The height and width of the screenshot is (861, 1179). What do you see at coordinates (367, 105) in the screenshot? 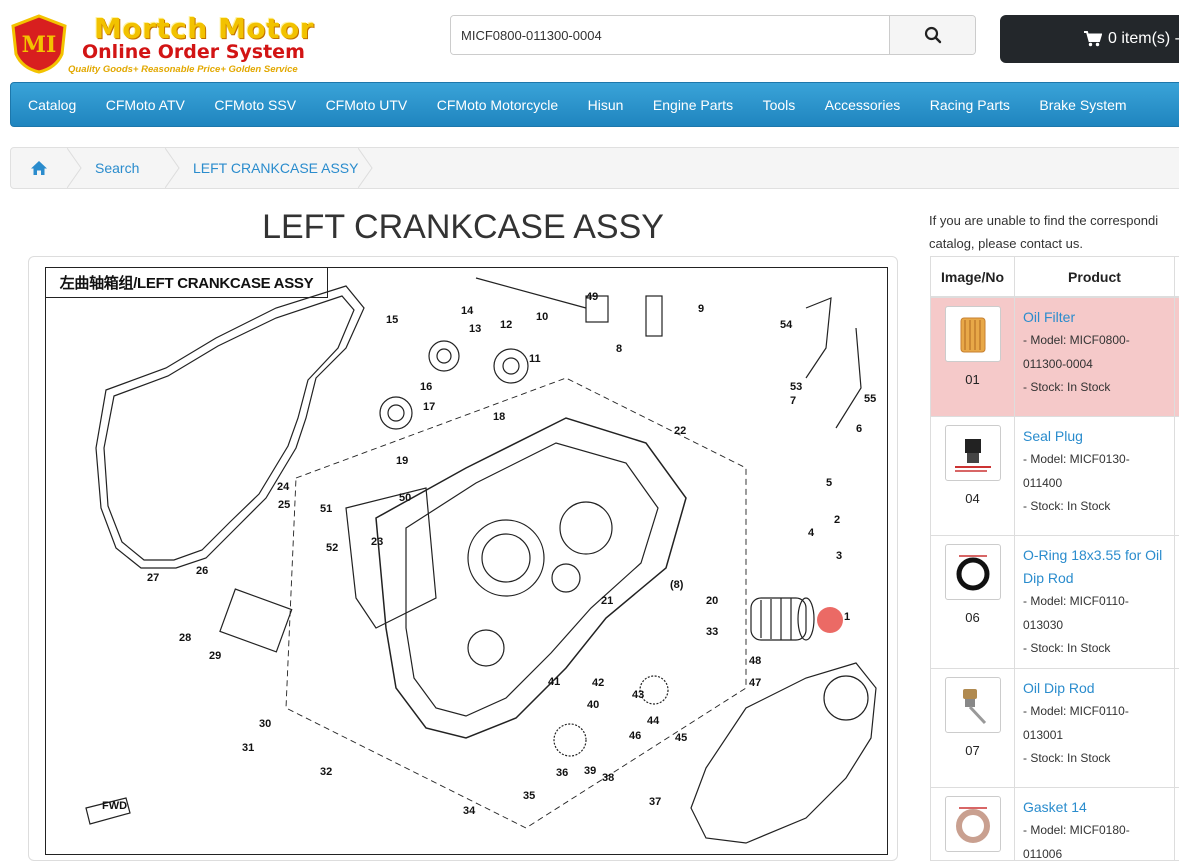
I see `nav-item-cfmoto-utv: CFMoto UTV` at bounding box center [367, 105].